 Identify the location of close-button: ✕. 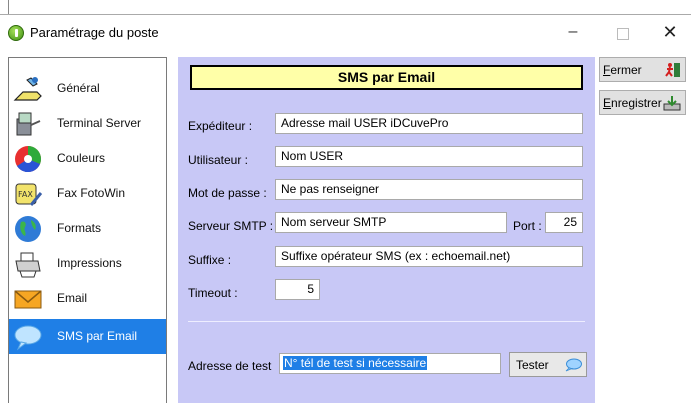
(670, 33).